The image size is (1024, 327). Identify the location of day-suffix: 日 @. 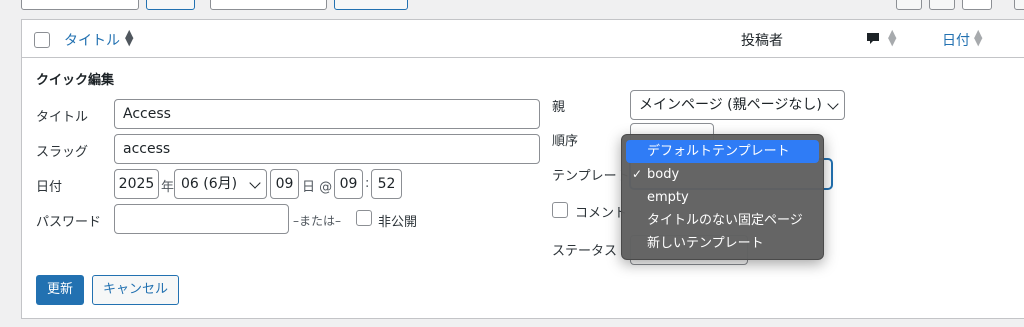
(317, 187).